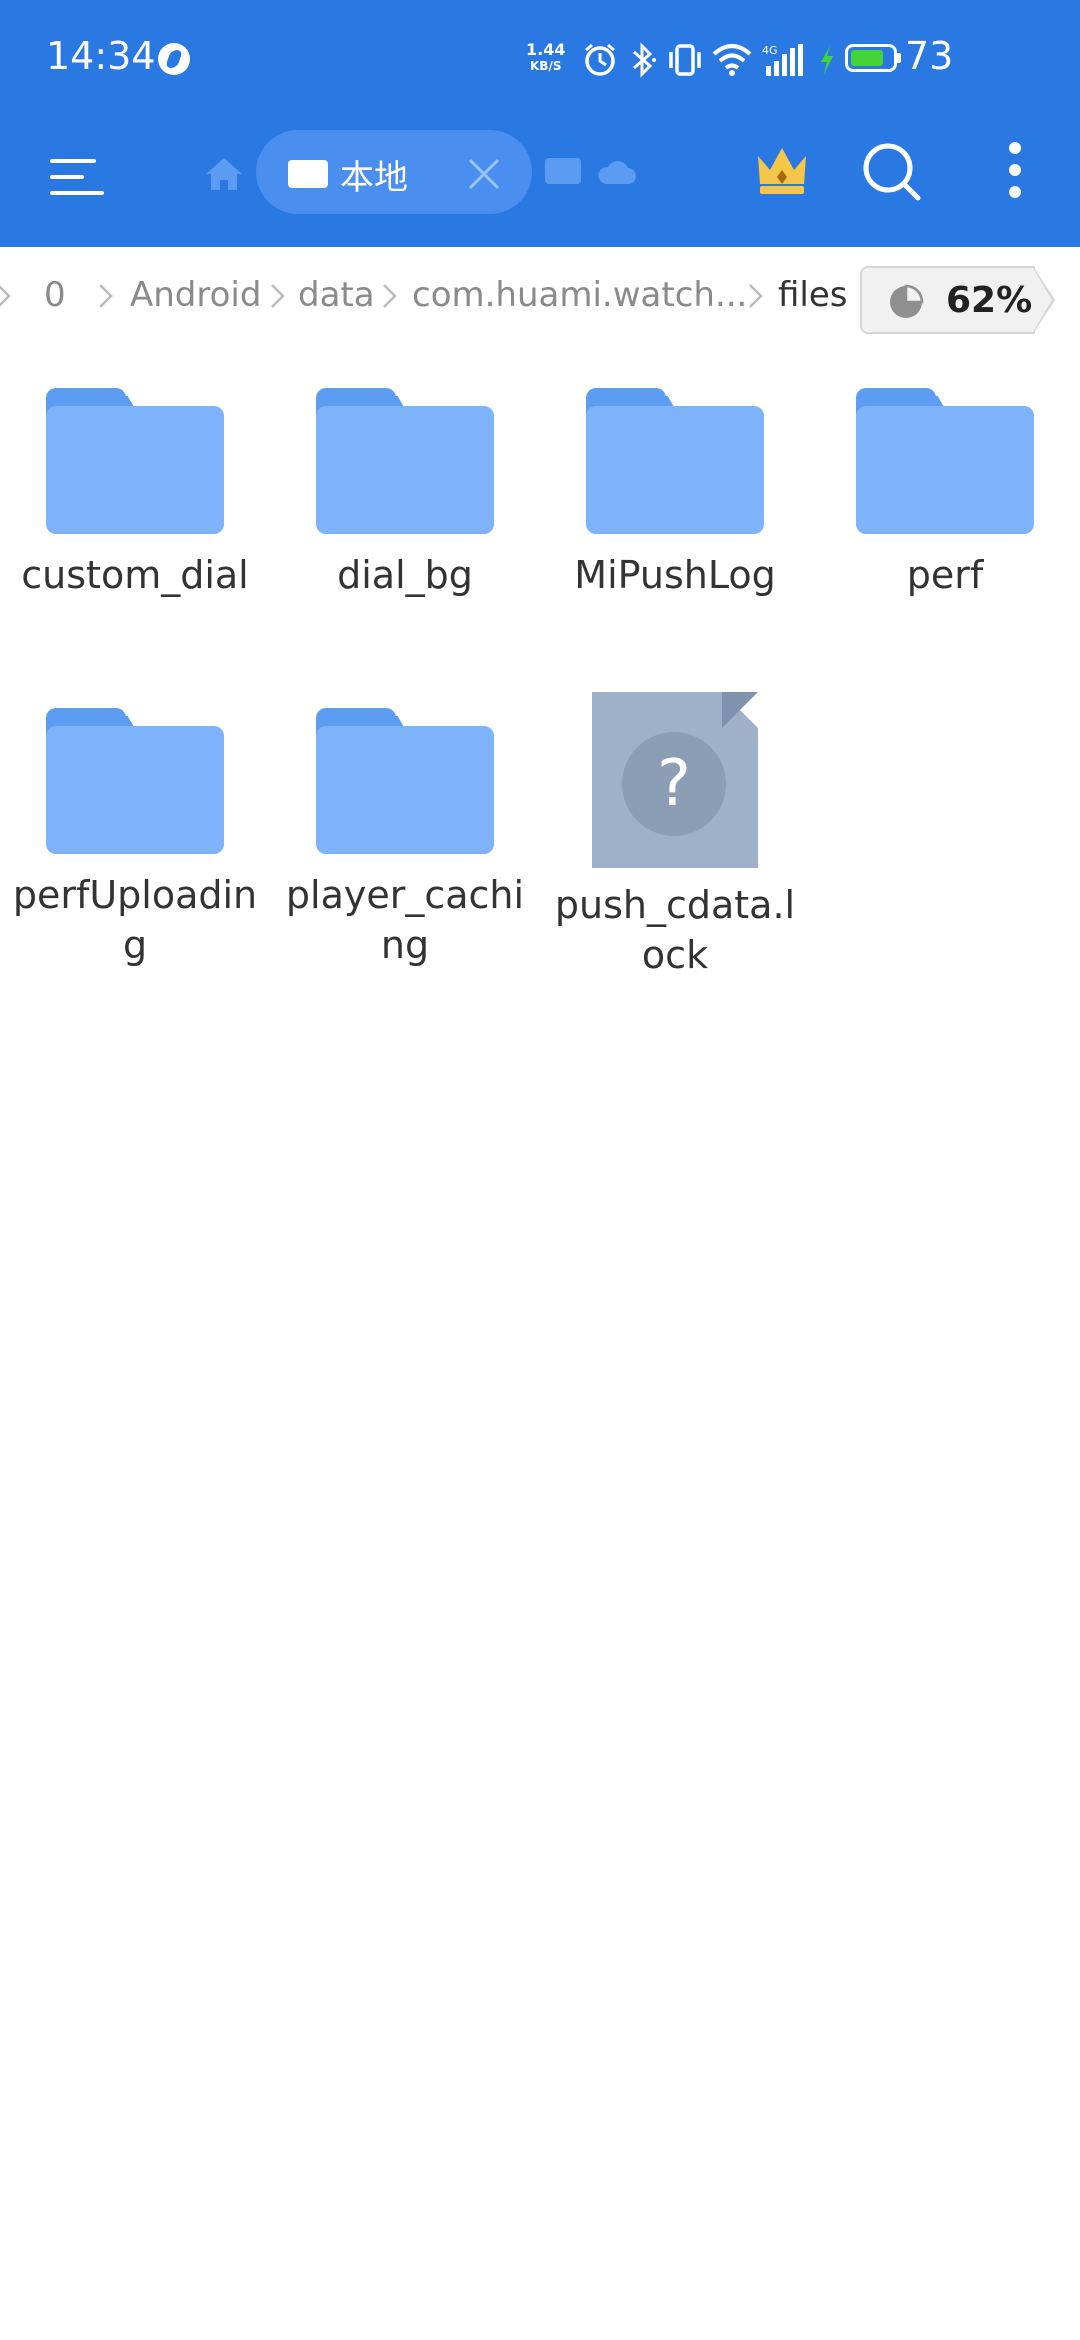 The width and height of the screenshot is (1080, 2340). I want to click on file-name: perfUploading, so click(135, 920).